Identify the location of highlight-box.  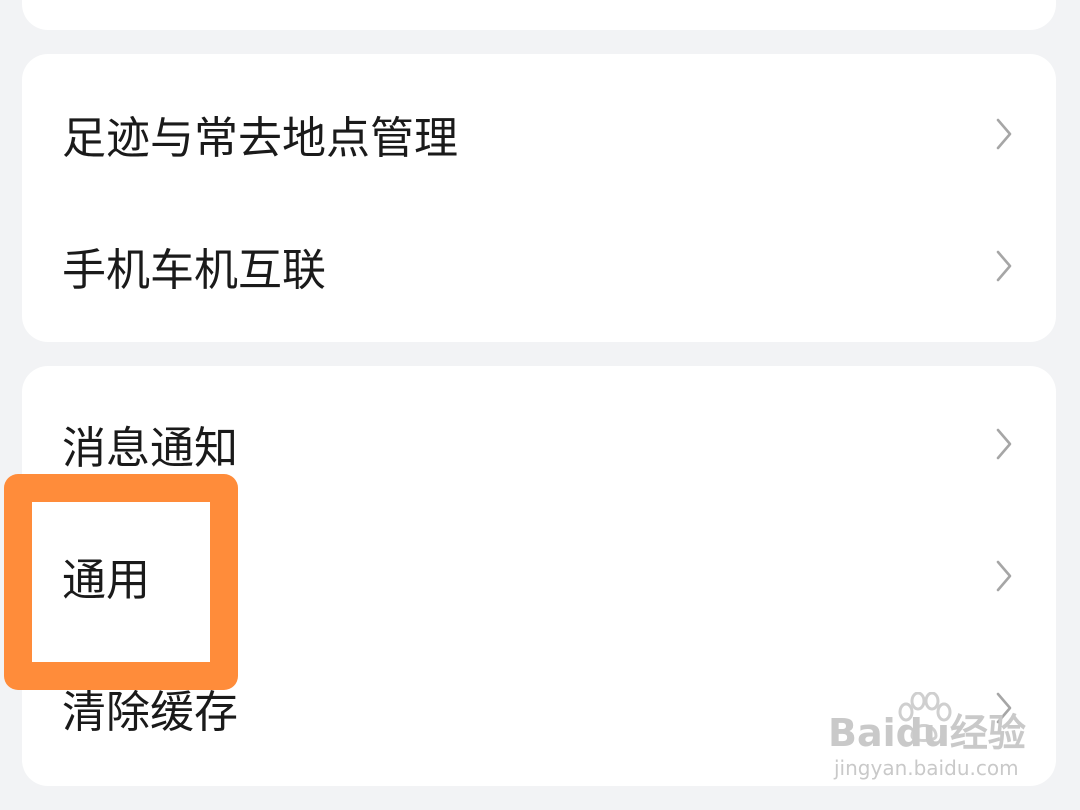
(121, 582).